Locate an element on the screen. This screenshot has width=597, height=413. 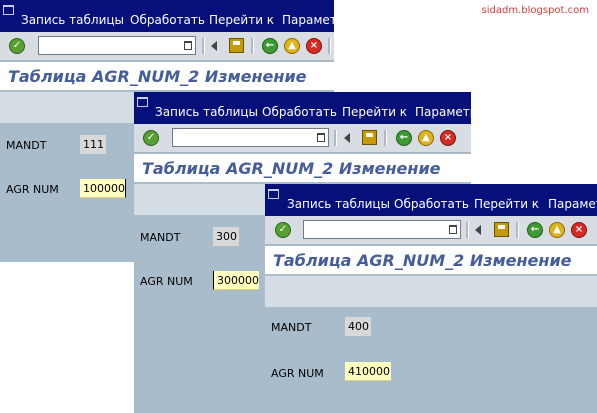
agr-num-field: 410000 is located at coordinates (368, 371).